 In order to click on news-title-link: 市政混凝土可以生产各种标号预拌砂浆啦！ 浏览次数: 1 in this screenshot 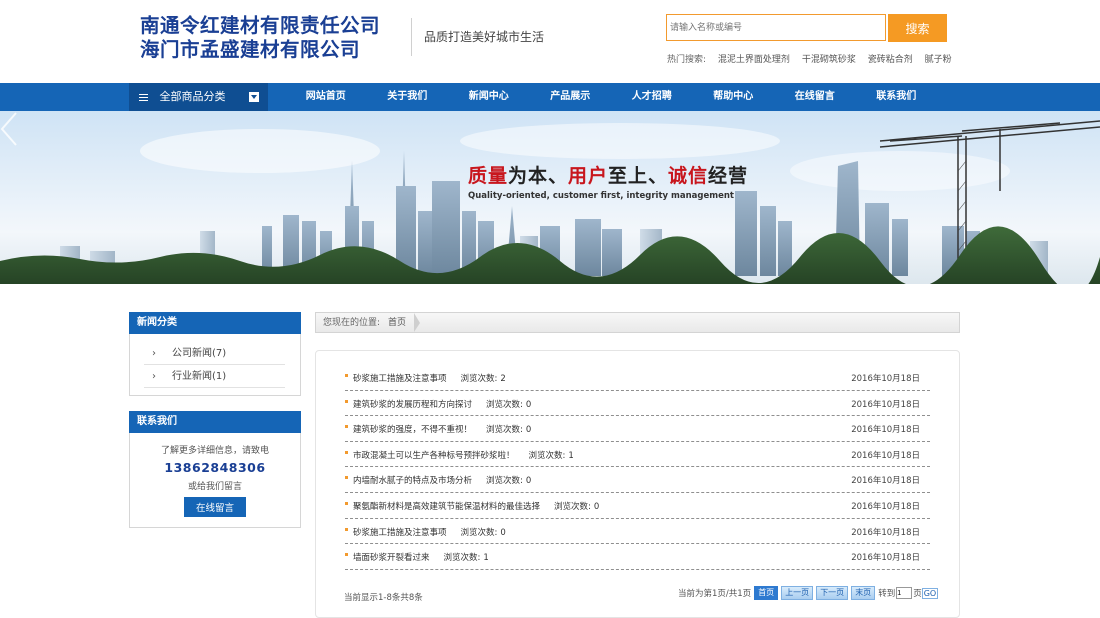, I will do `click(463, 455)`.